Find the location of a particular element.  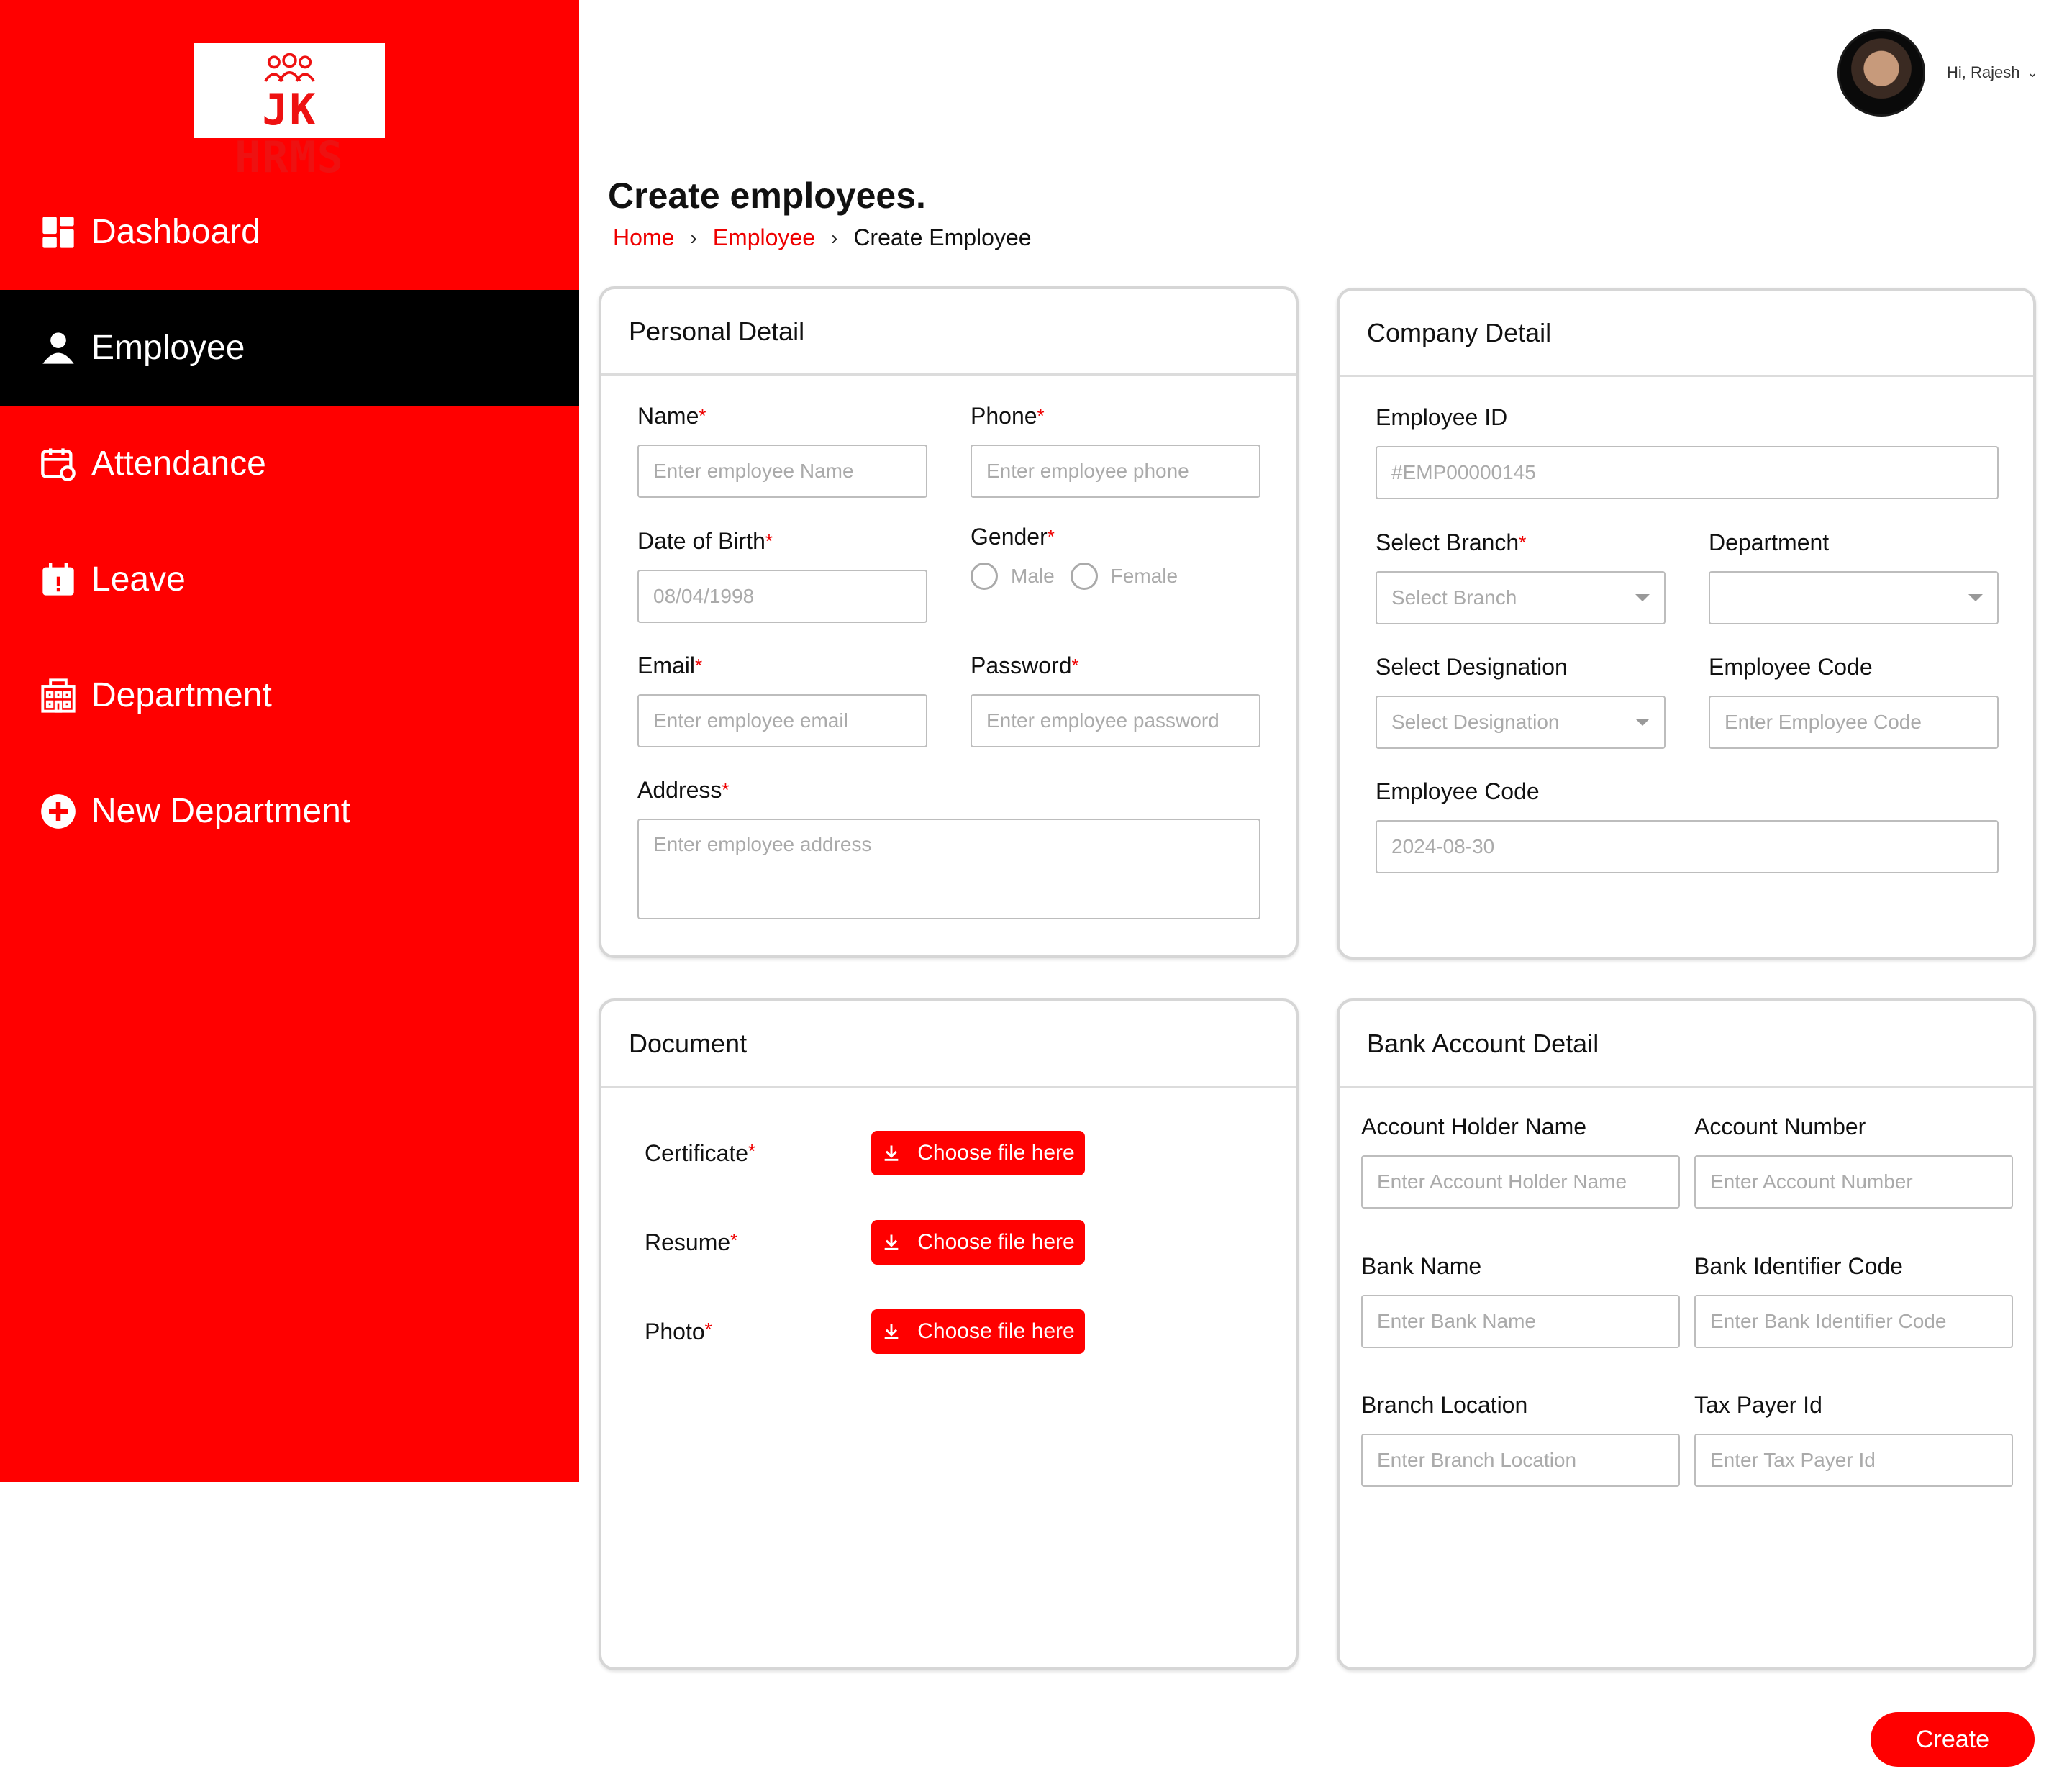

department-select is located at coordinates (1854, 597).